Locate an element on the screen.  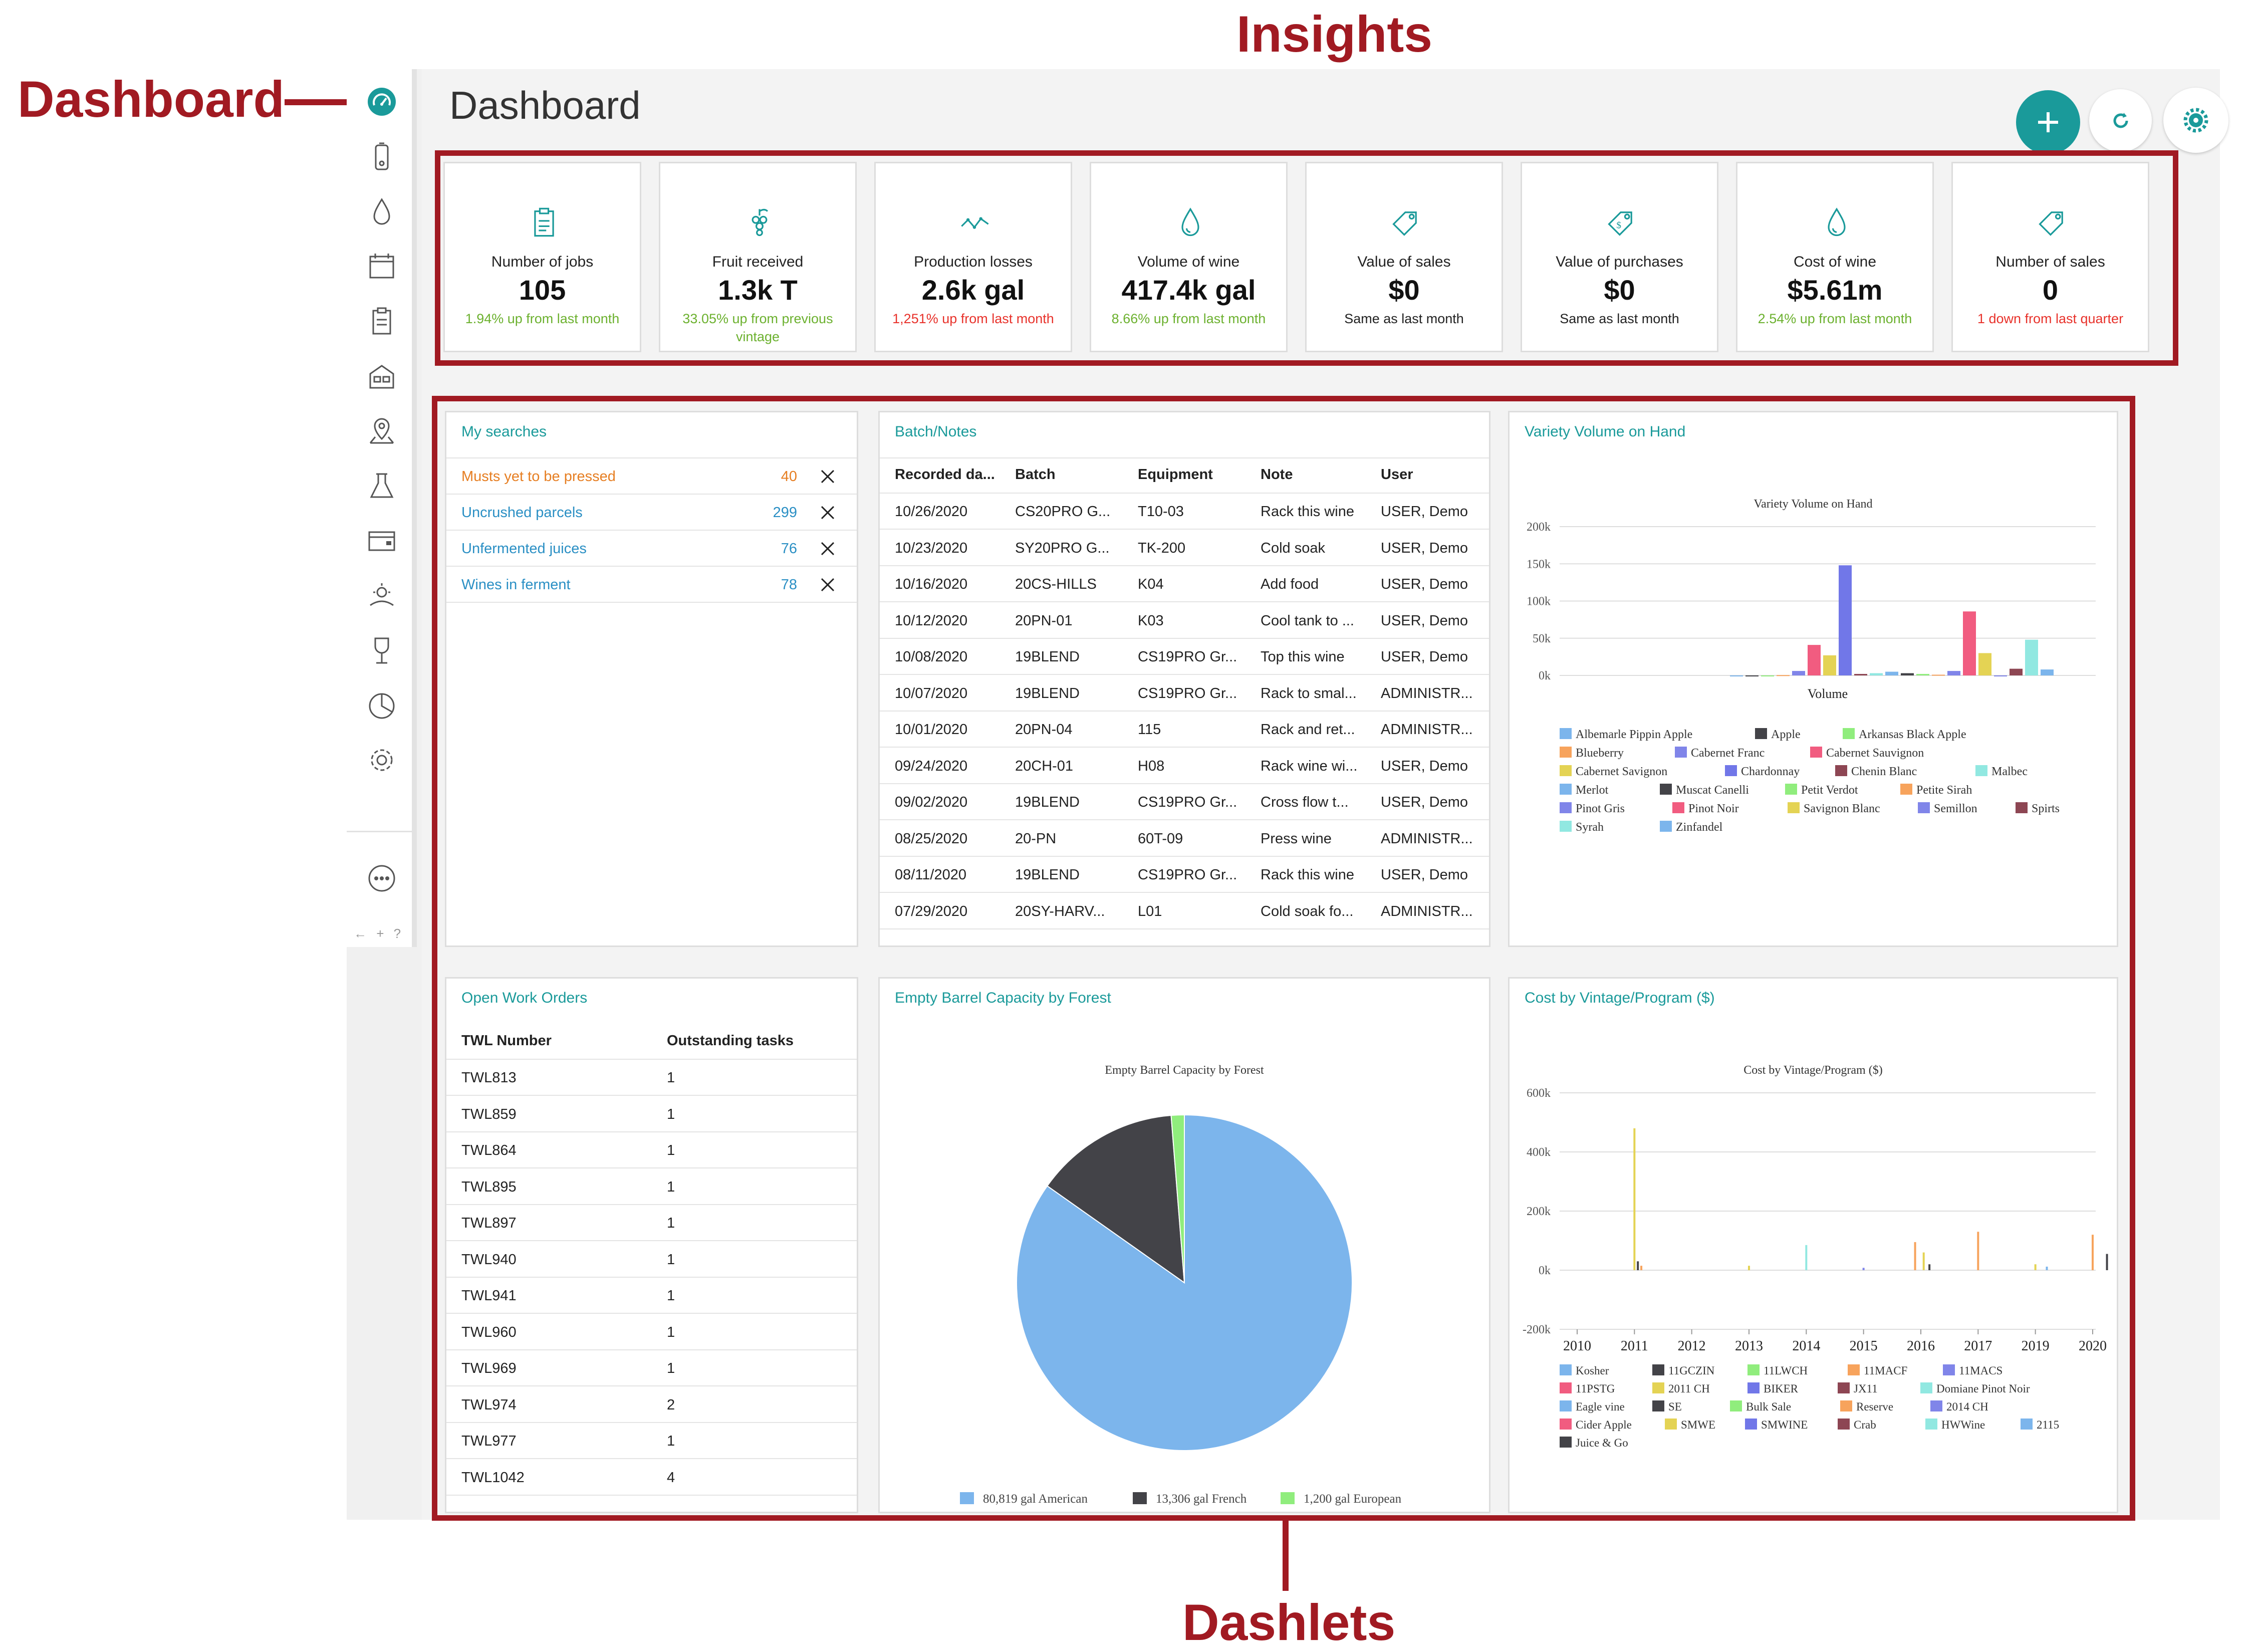
pie-chart-icon is located at coordinates (381, 706).